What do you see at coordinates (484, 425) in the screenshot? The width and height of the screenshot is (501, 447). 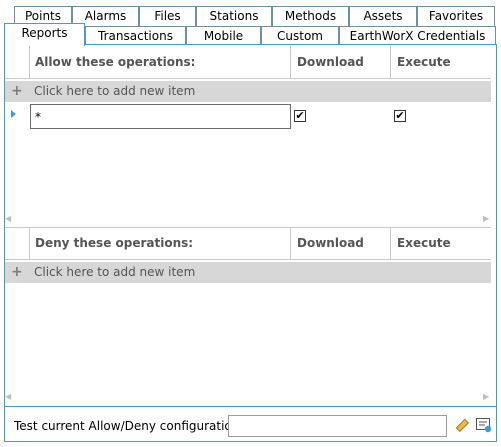 I see `report-icon` at bounding box center [484, 425].